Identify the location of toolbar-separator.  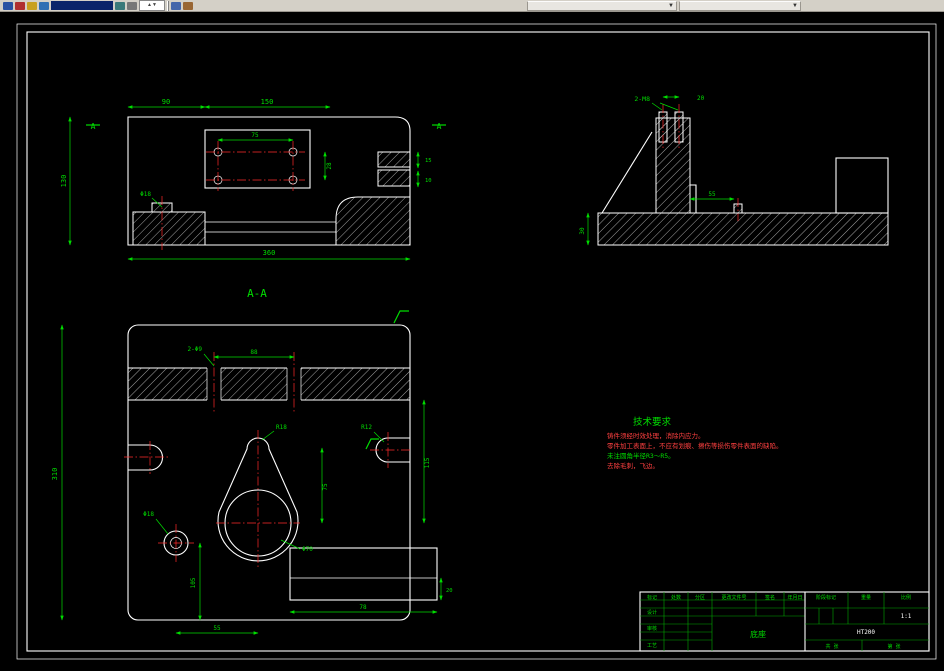
(168, 5).